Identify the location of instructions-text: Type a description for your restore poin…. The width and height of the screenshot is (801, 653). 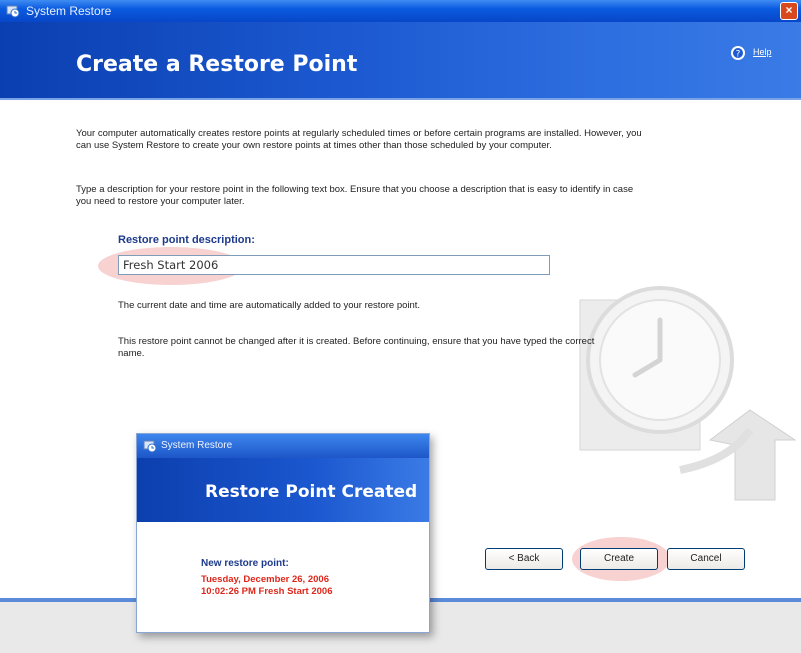
(355, 195).